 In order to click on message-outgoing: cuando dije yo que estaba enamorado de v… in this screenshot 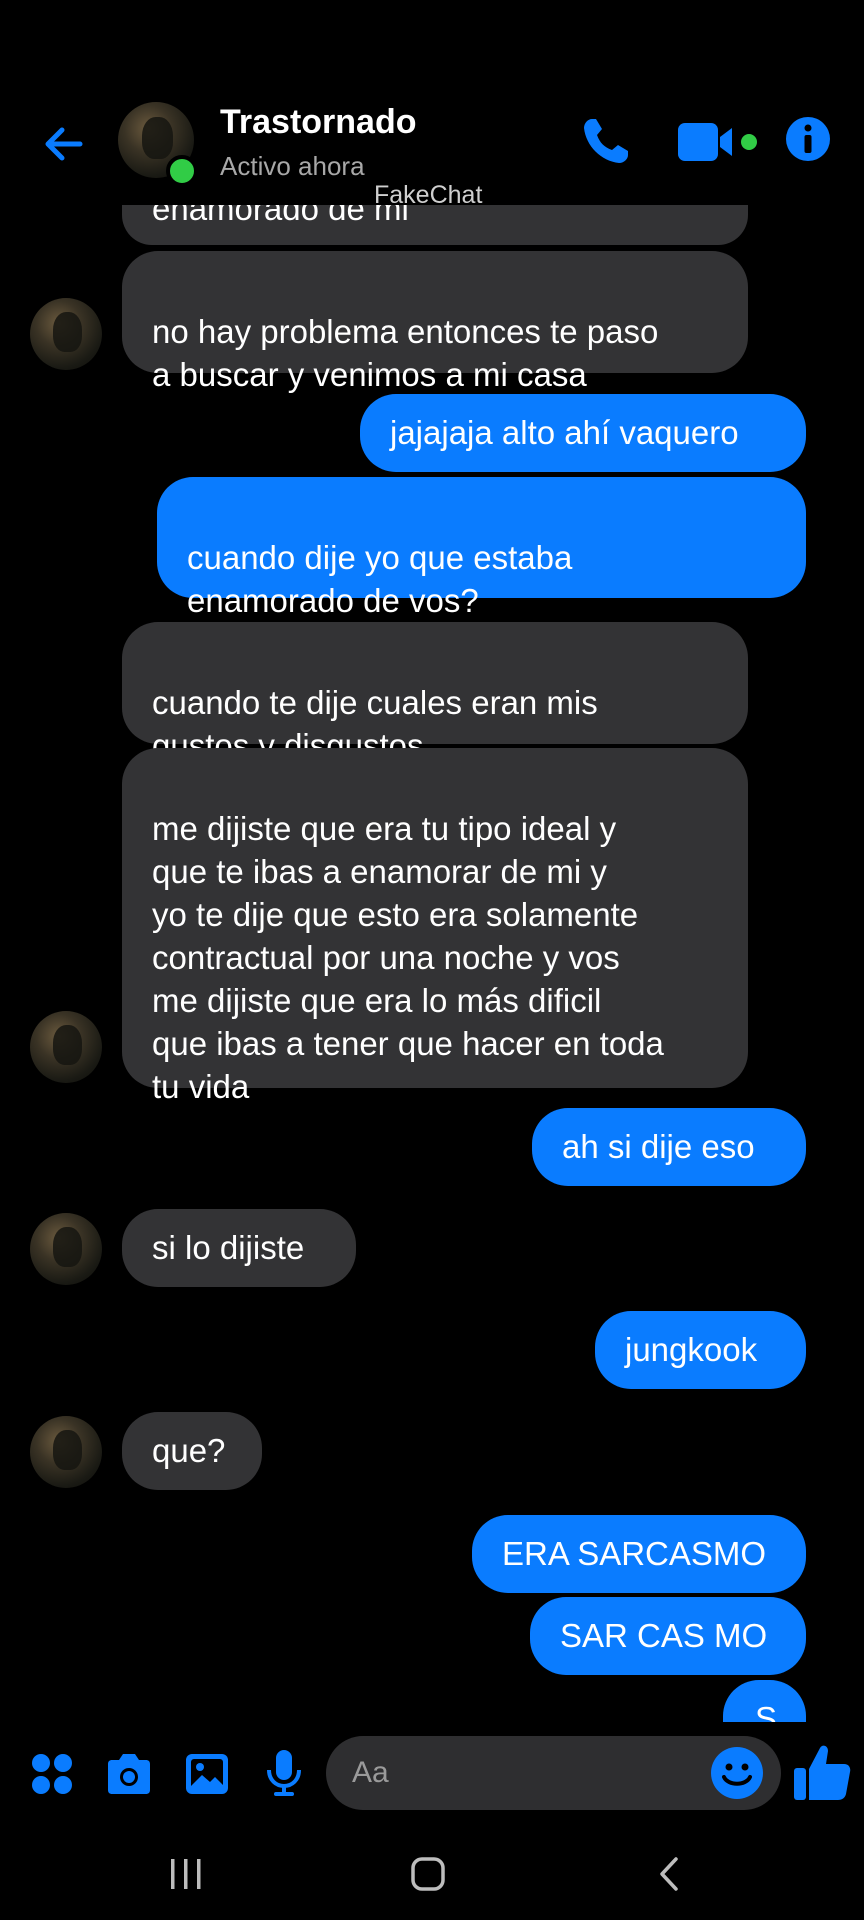, I will do `click(481, 548)`.